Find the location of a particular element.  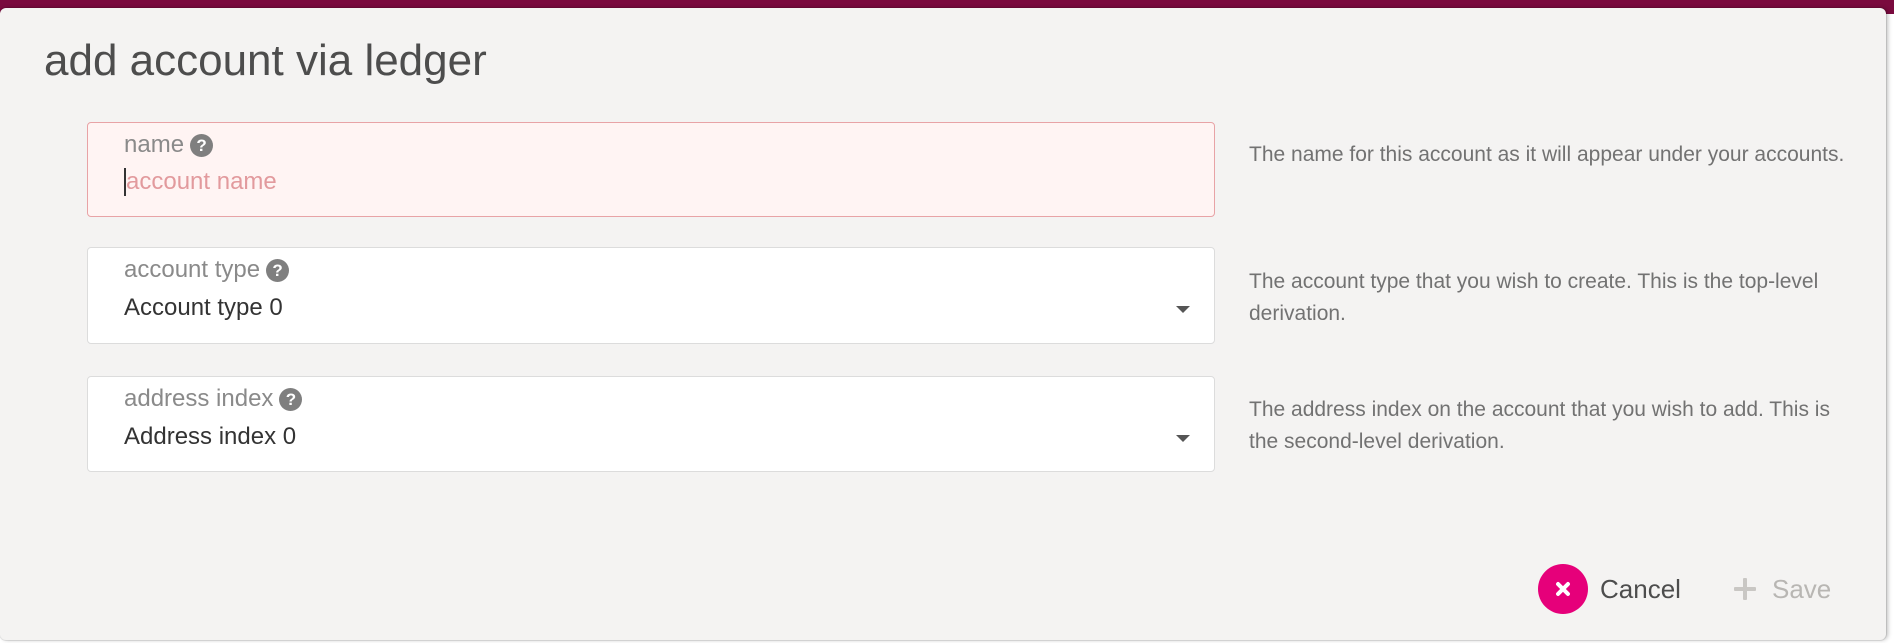

save-button: Save is located at coordinates (1782, 589).